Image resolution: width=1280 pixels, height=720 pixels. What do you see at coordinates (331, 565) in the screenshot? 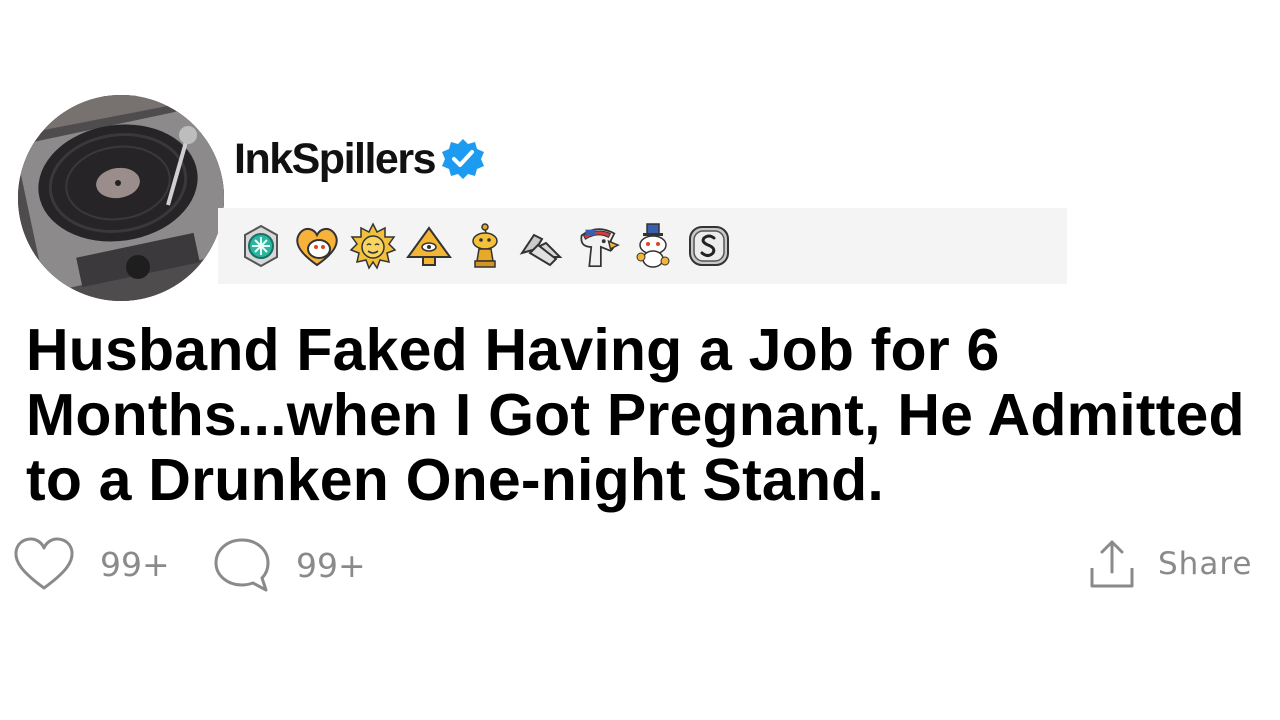
I see `comment-count: 99+` at bounding box center [331, 565].